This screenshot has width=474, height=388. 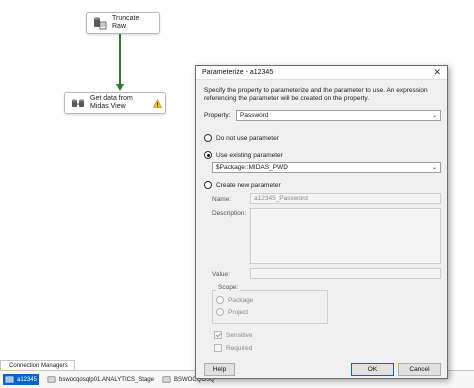 What do you see at coordinates (372, 369) in the screenshot?
I see `ok-button: OK` at bounding box center [372, 369].